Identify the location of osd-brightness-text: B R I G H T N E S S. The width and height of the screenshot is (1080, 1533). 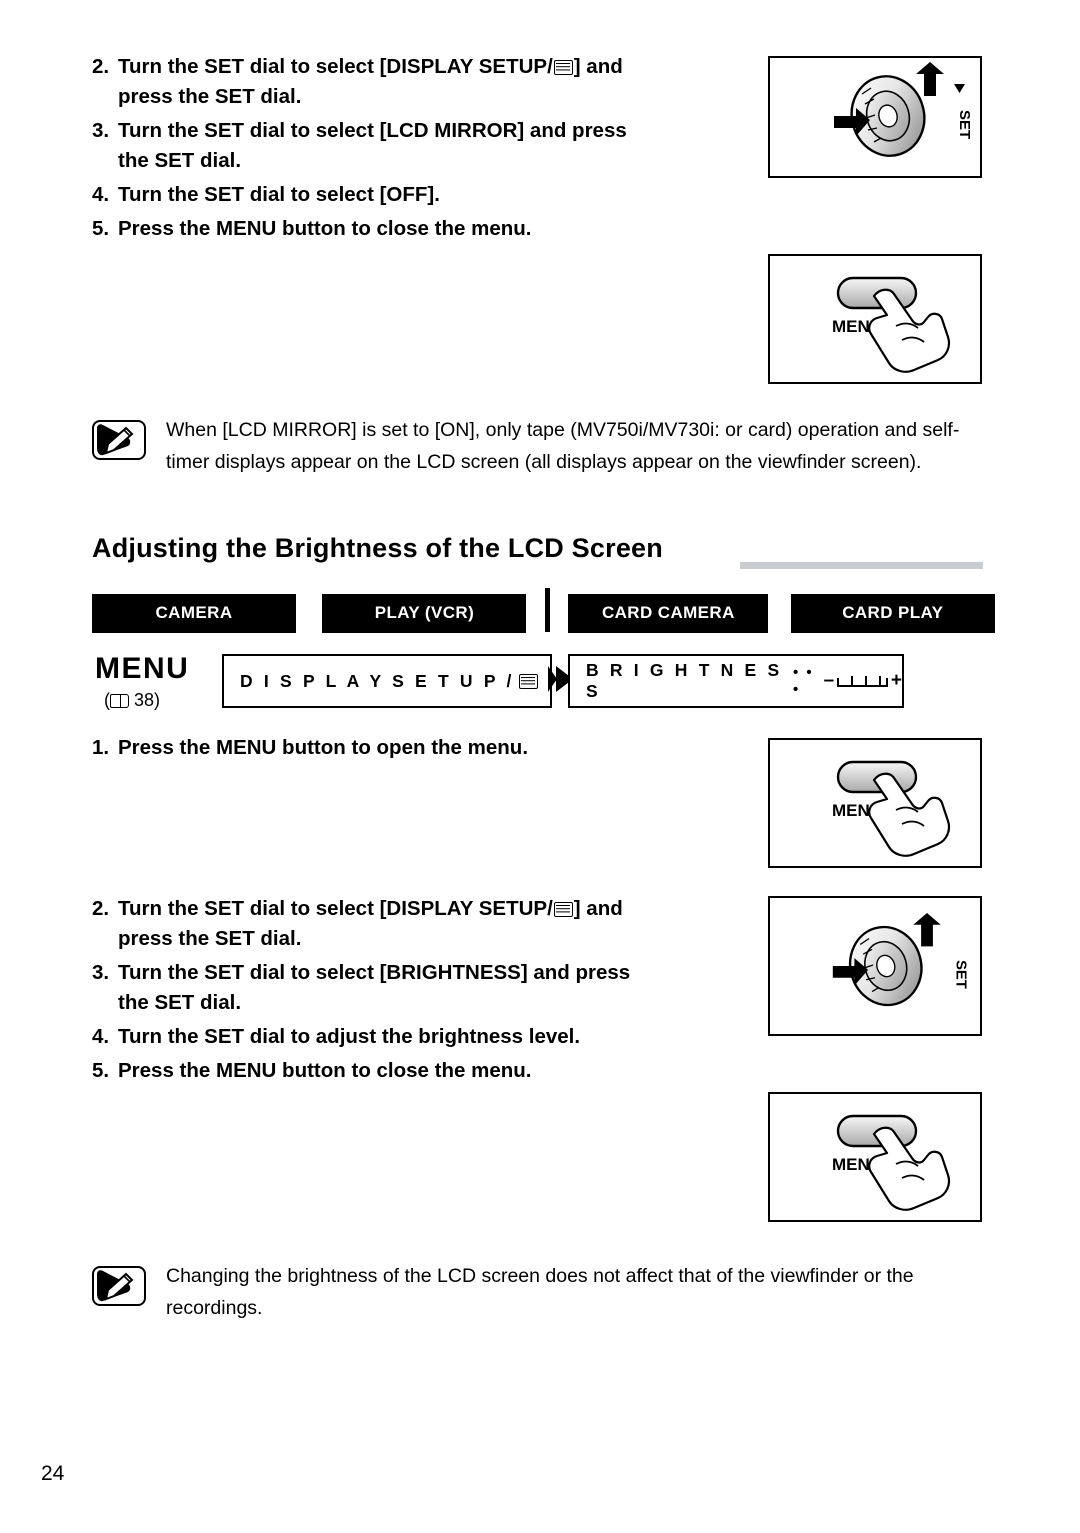
(684, 680).